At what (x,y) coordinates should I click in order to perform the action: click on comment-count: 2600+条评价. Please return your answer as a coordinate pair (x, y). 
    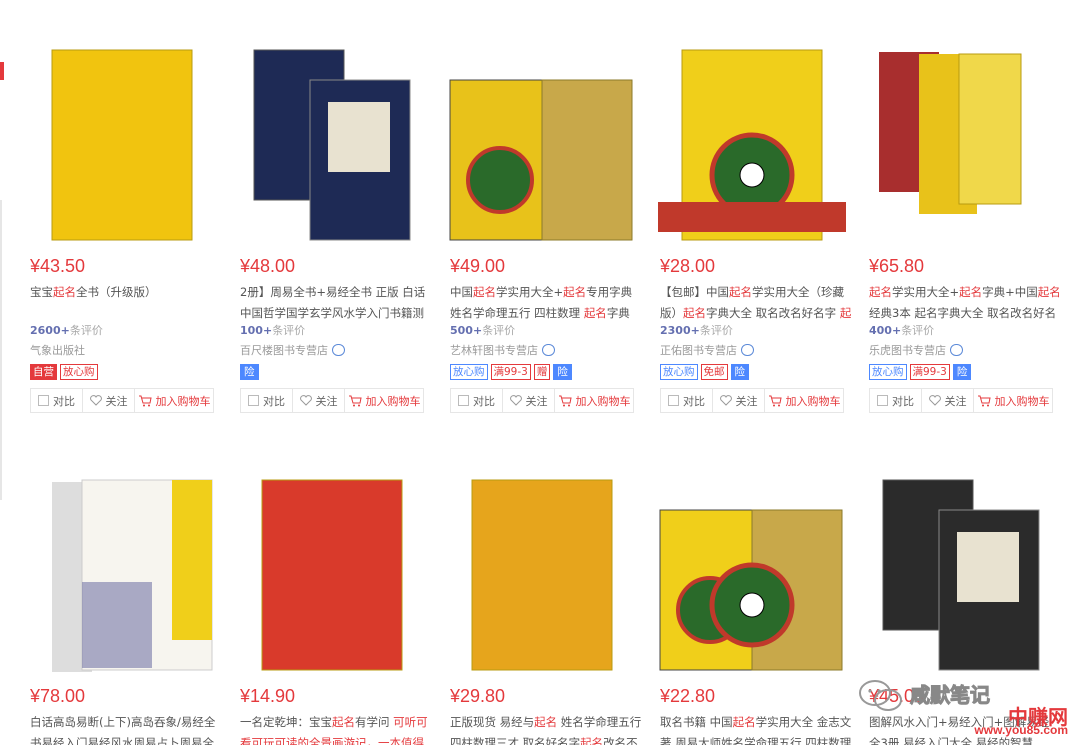
    Looking at the image, I should click on (66, 330).